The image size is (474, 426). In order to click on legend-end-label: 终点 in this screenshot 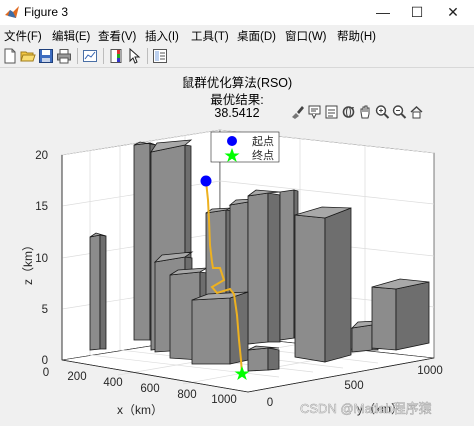, I will do `click(263, 155)`.